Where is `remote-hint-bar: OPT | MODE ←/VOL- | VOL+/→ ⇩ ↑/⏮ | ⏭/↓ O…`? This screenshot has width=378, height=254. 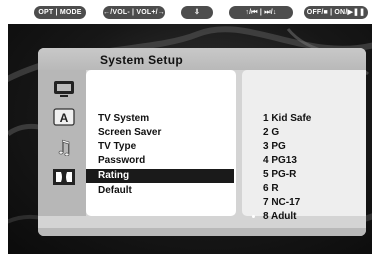
remote-hint-bar: OPT | MODE ←/VOL- | VOL+/→ ⇩ ↑/⏮ | ⏭/↓ O… is located at coordinates (189, 12).